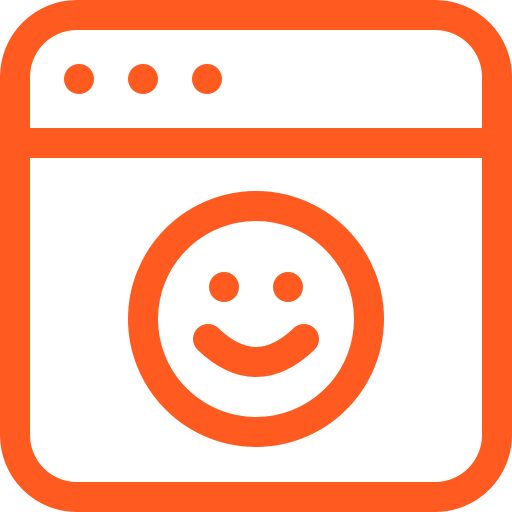 This screenshot has height=512, width=512. What do you see at coordinates (288, 287) in the screenshot?
I see `smiley-right-eye` at bounding box center [288, 287].